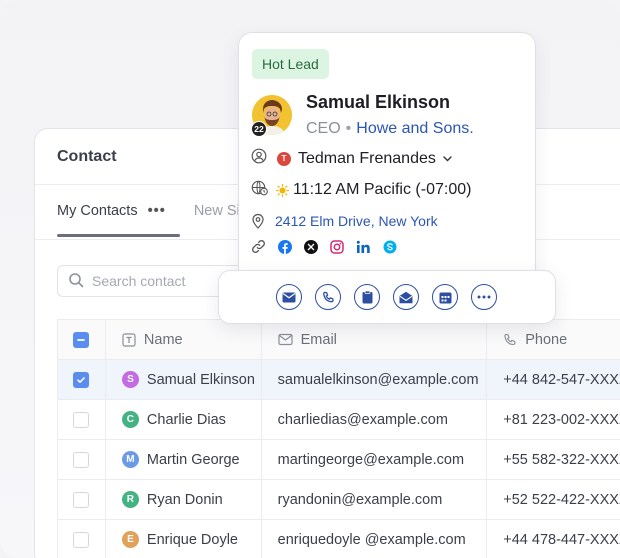 This screenshot has height=558, width=620. I want to click on contact-email-cell: charliedias@example.com, so click(375, 419).